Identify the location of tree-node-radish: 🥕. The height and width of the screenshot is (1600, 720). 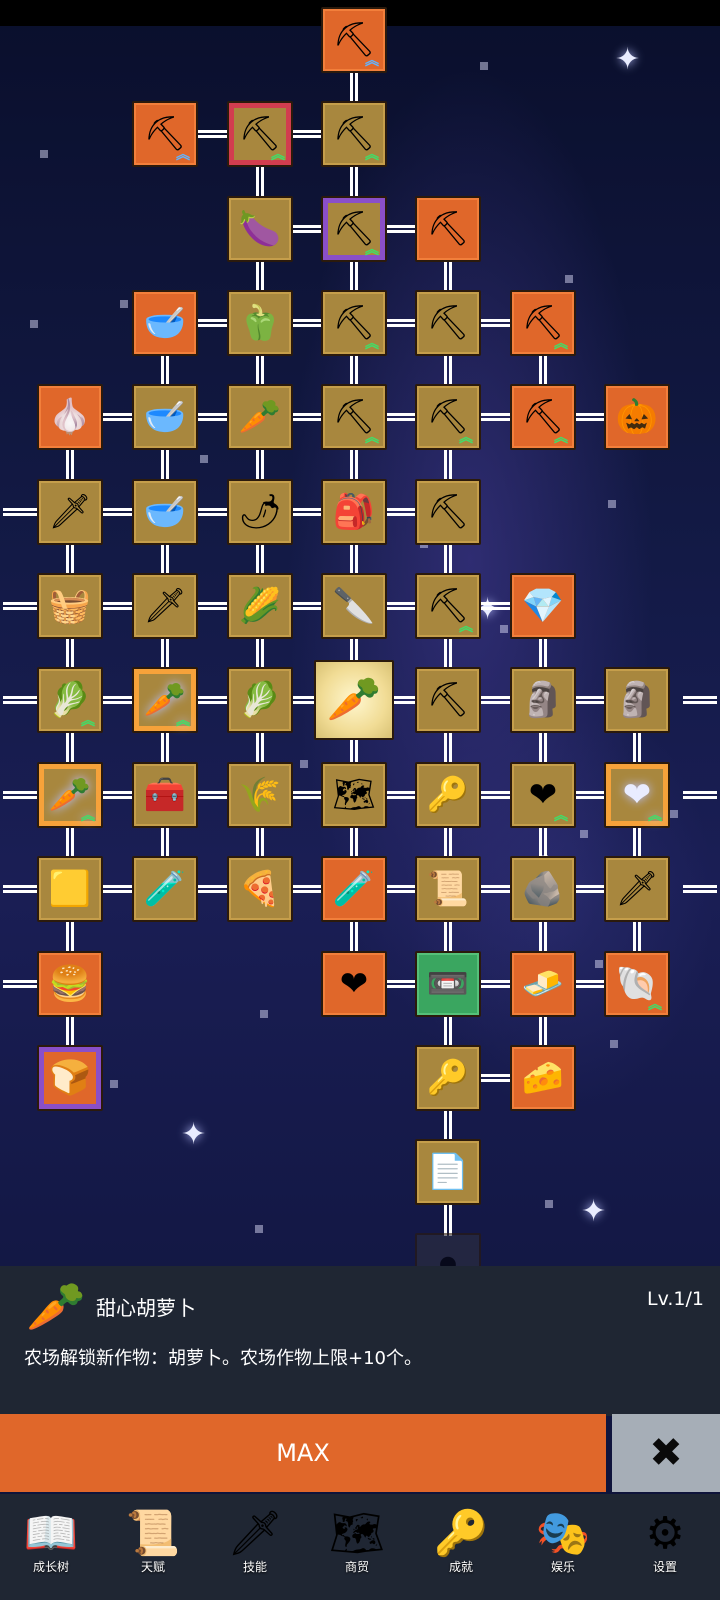
(260, 417).